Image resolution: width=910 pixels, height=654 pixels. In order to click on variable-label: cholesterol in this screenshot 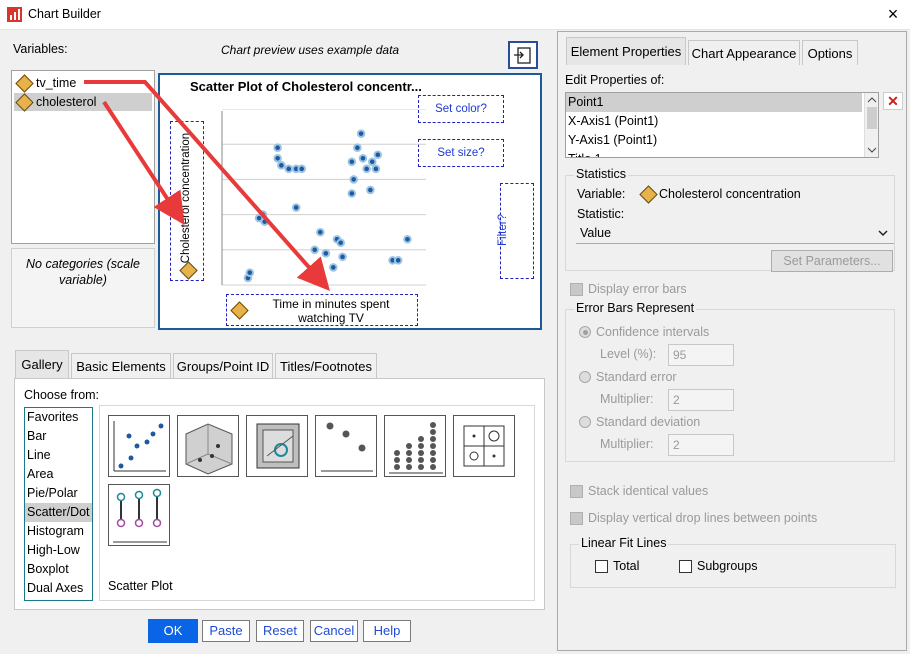, I will do `click(66, 102)`.